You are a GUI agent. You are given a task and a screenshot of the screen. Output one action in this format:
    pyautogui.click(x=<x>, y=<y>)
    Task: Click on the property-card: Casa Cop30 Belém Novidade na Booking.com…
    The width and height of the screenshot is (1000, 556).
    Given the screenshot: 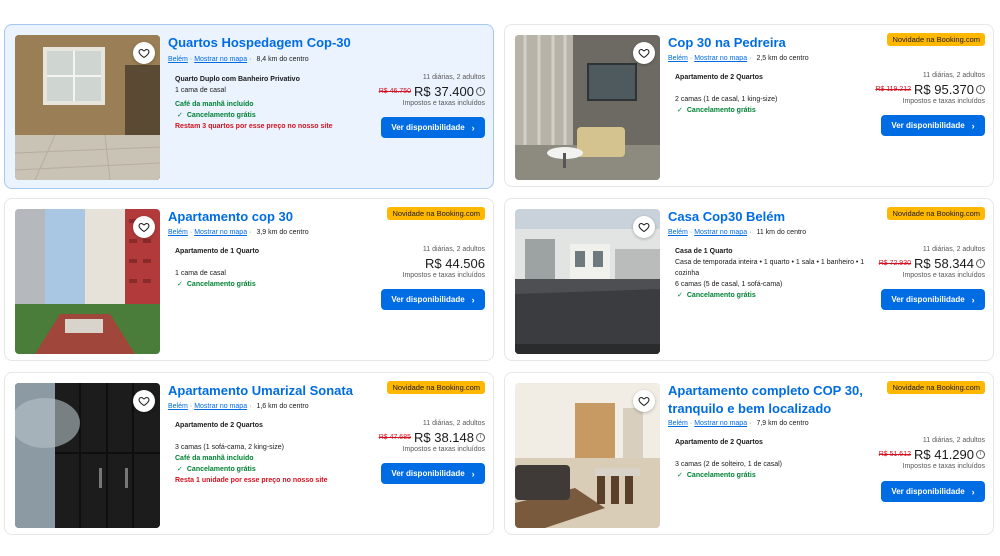 What is the action you would take?
    pyautogui.click(x=749, y=279)
    